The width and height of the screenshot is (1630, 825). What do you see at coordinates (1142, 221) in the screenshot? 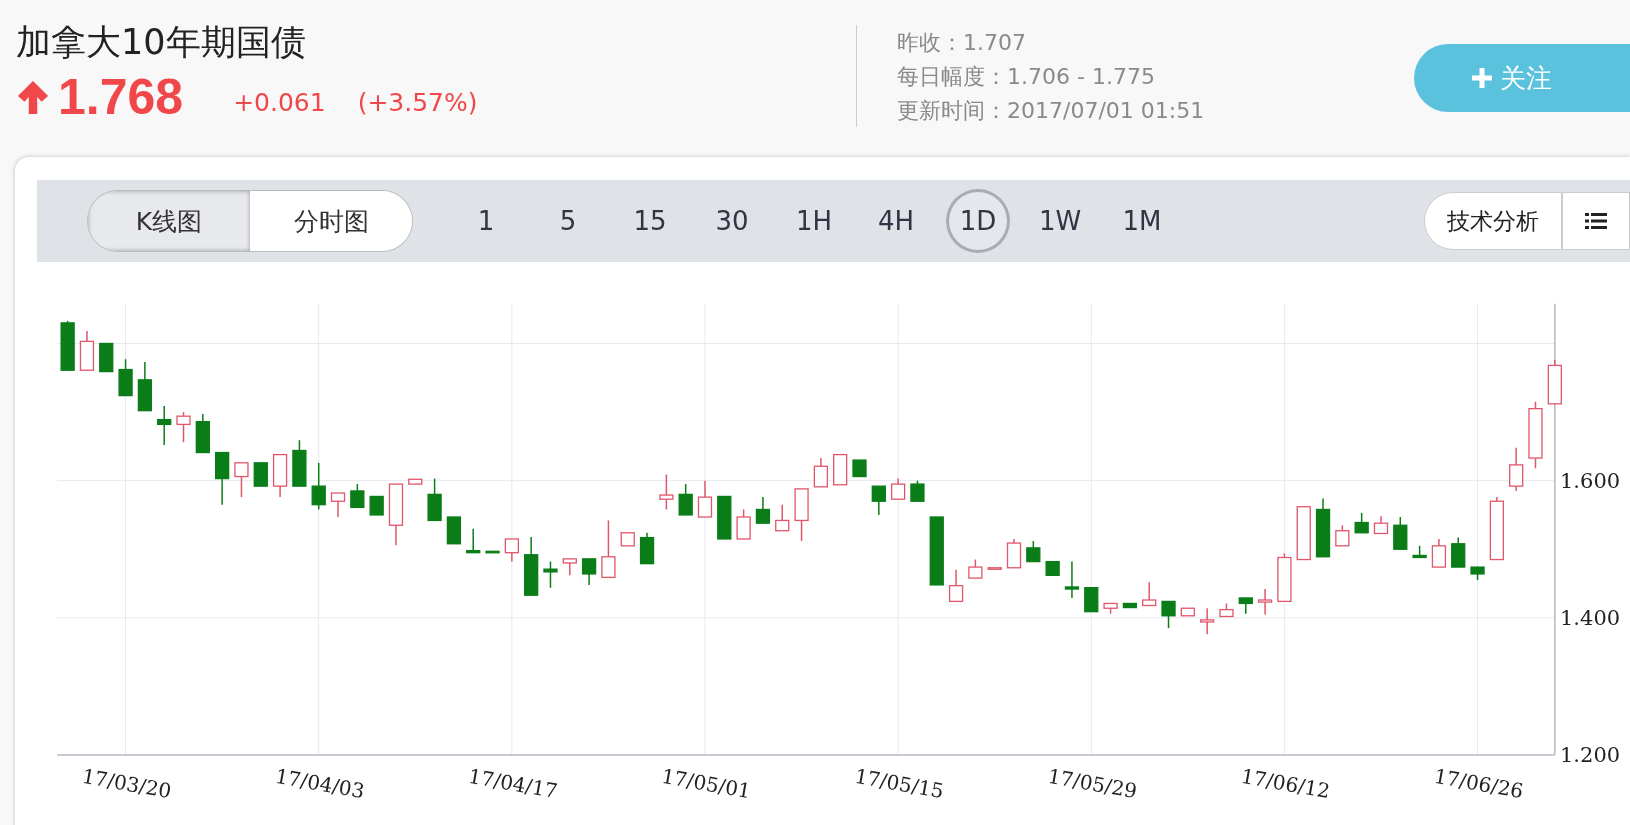
I see `interval-tab: 1M` at bounding box center [1142, 221].